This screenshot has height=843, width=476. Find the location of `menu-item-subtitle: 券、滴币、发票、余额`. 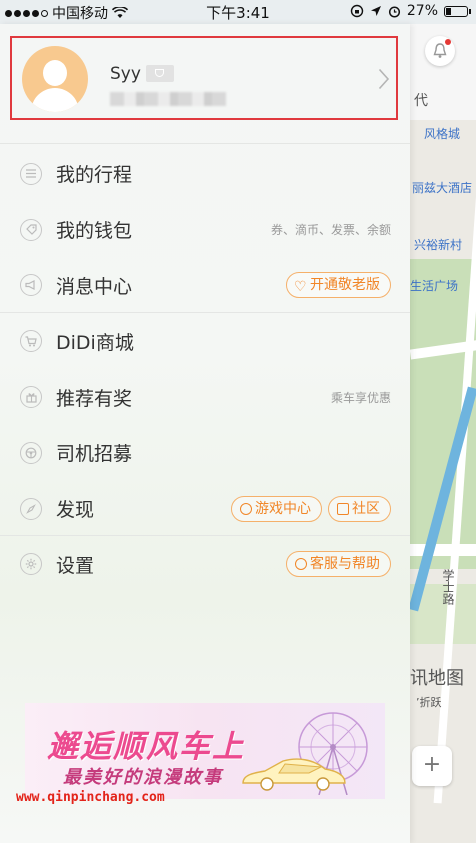

menu-item-subtitle: 券、滴币、发票、余额 is located at coordinates (330, 230).